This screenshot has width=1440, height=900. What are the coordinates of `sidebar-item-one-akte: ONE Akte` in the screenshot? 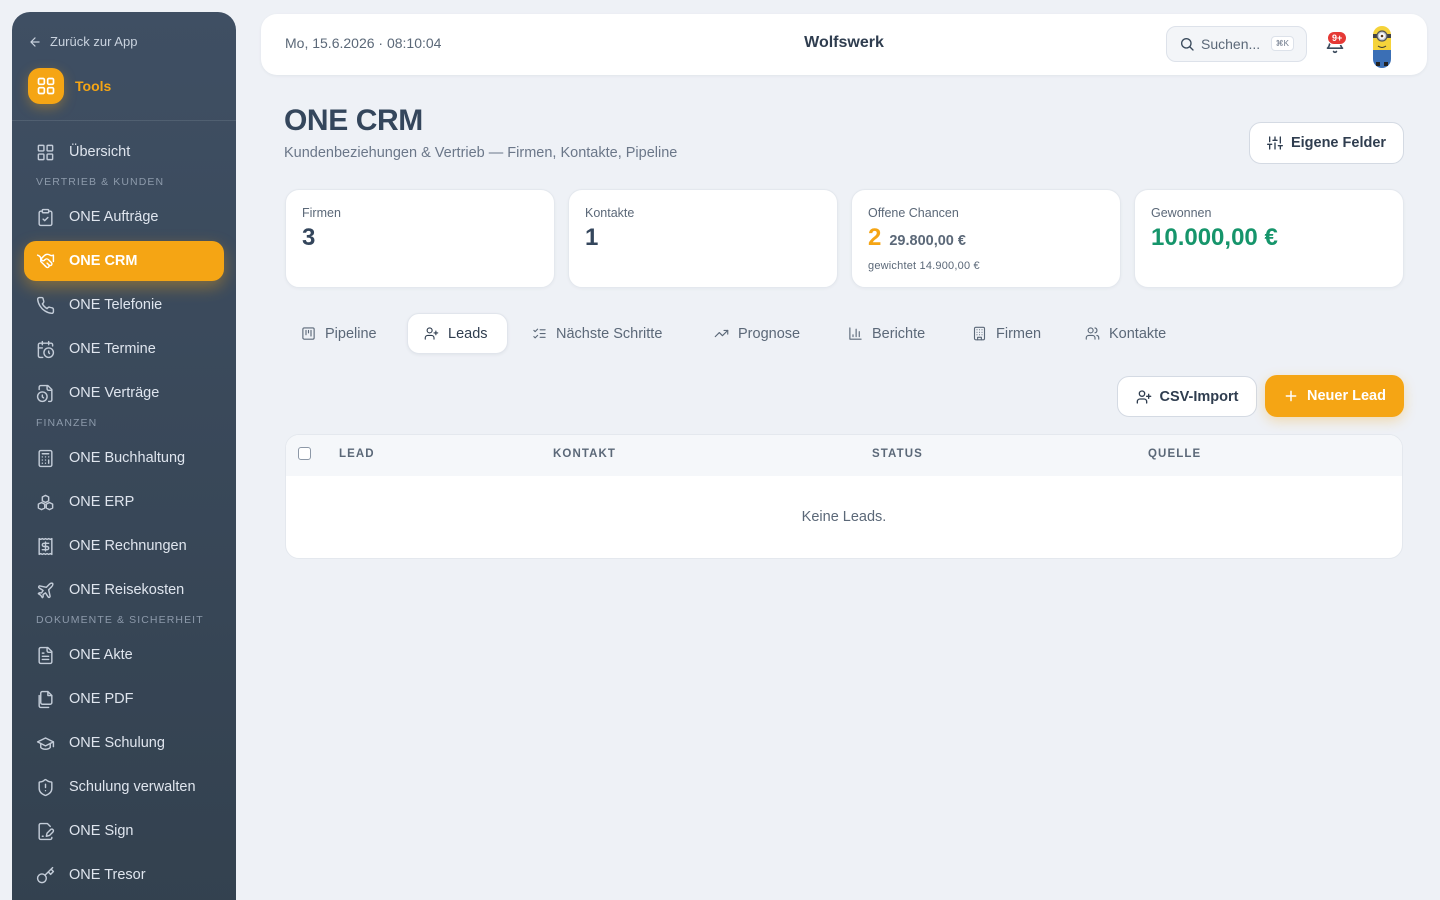 It's located at (124, 655).